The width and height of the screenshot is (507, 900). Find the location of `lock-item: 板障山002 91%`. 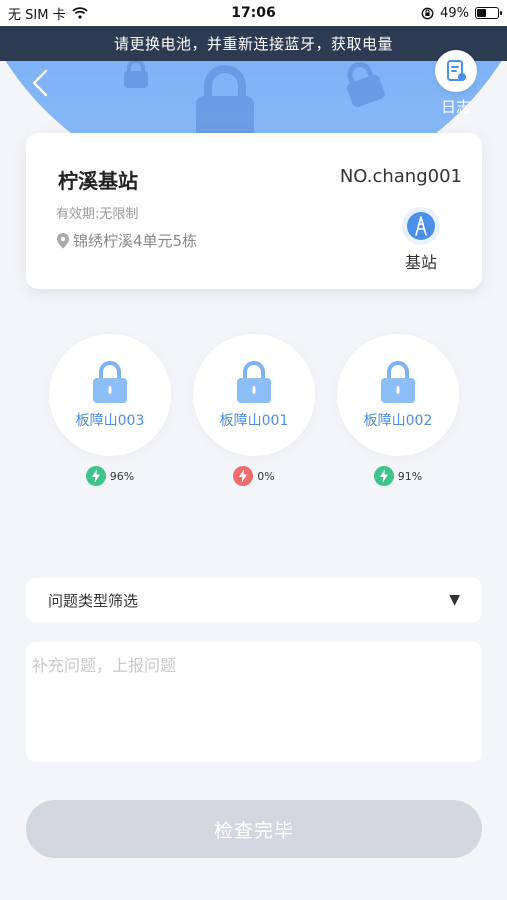

lock-item: 板障山002 91% is located at coordinates (398, 410).